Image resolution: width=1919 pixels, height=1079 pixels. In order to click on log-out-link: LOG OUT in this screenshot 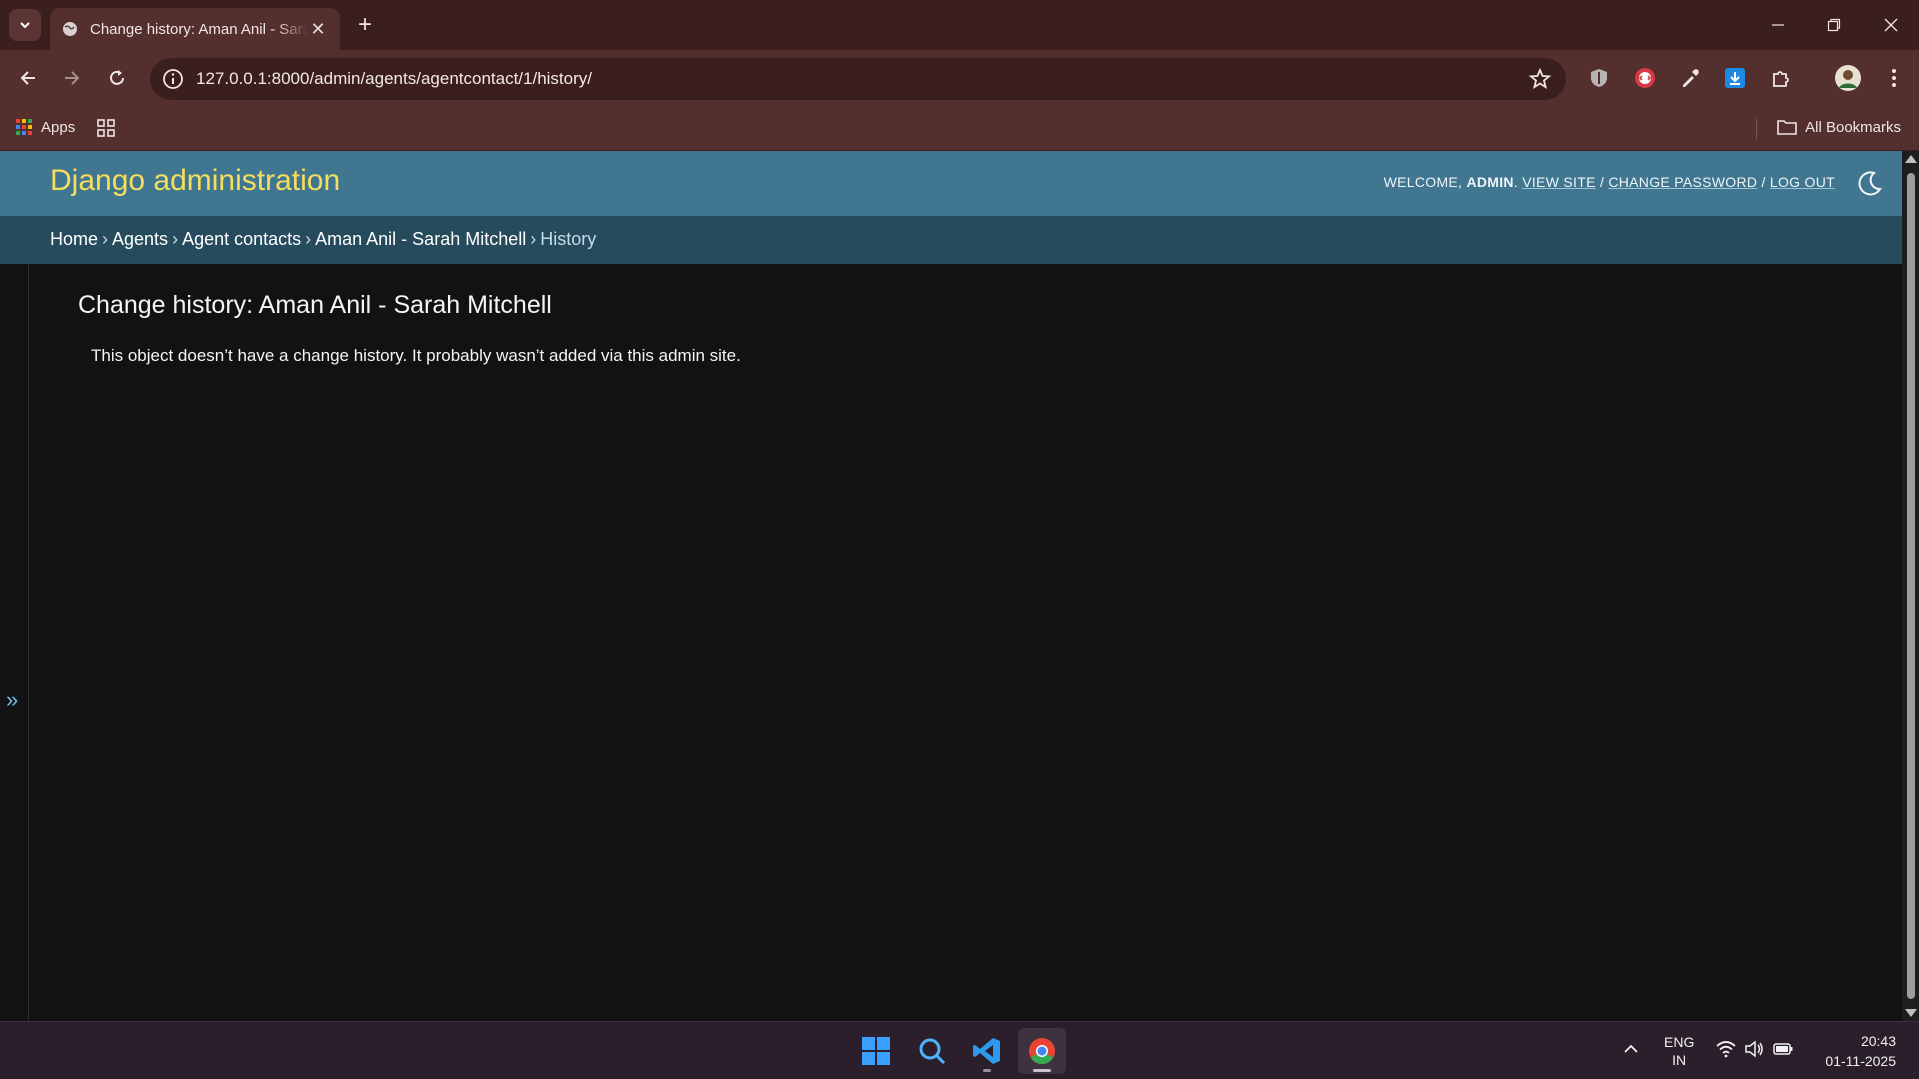, I will do `click(1802, 182)`.